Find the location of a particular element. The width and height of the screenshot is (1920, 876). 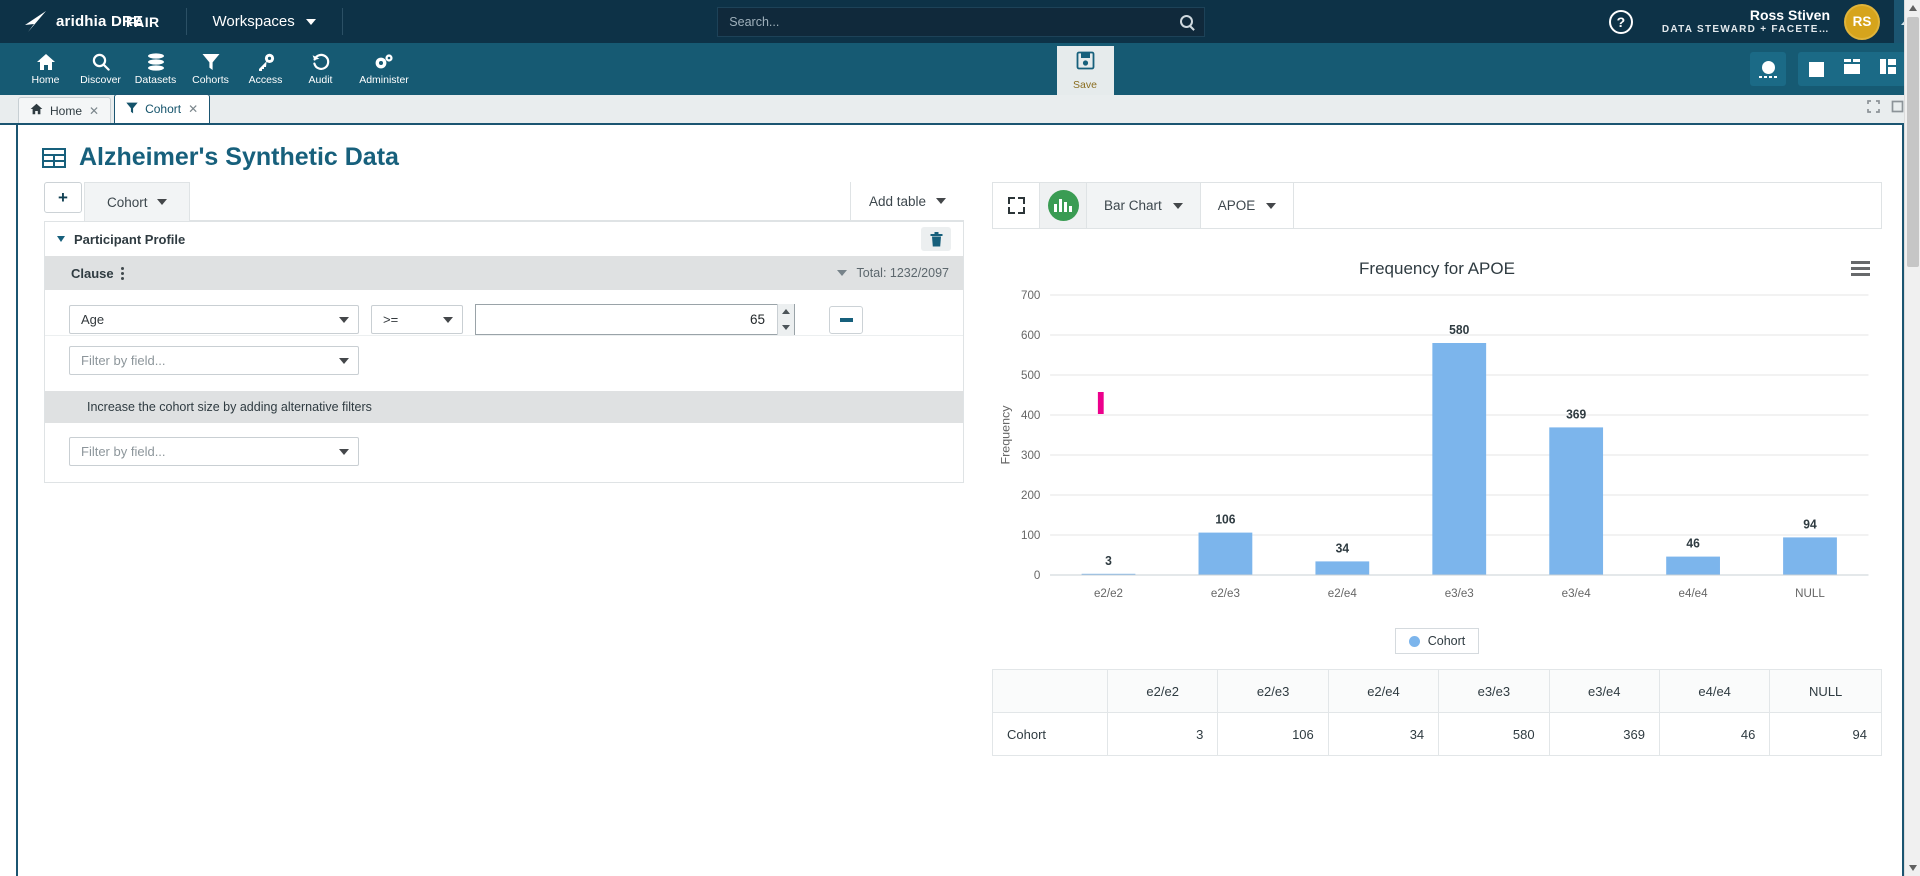

nav-item-cohorts: Cohorts is located at coordinates (210, 69).